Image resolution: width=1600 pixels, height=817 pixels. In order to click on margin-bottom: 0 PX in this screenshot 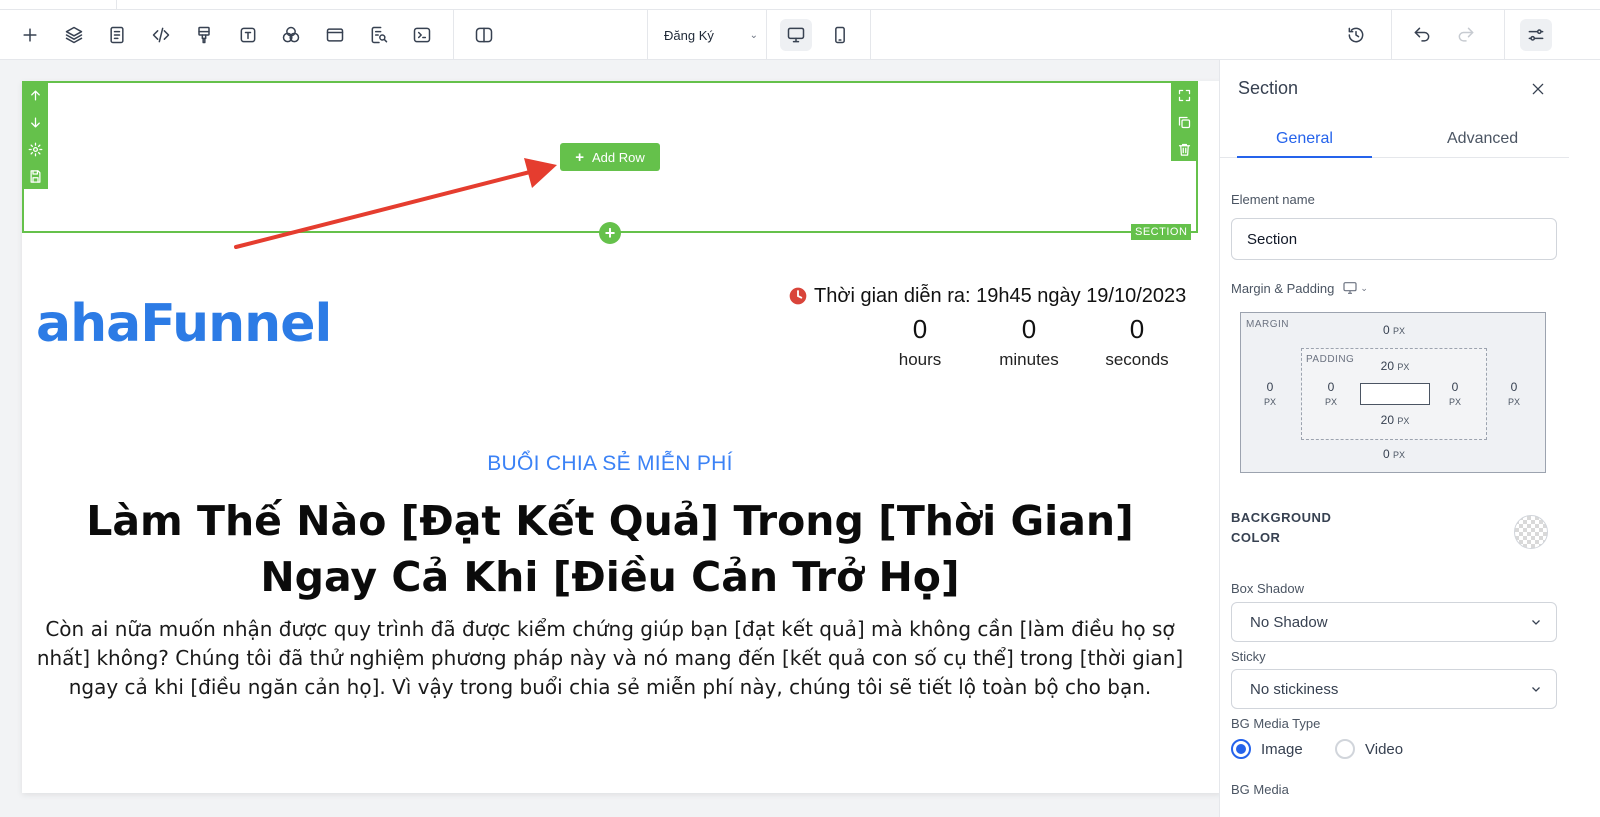, I will do `click(1394, 454)`.